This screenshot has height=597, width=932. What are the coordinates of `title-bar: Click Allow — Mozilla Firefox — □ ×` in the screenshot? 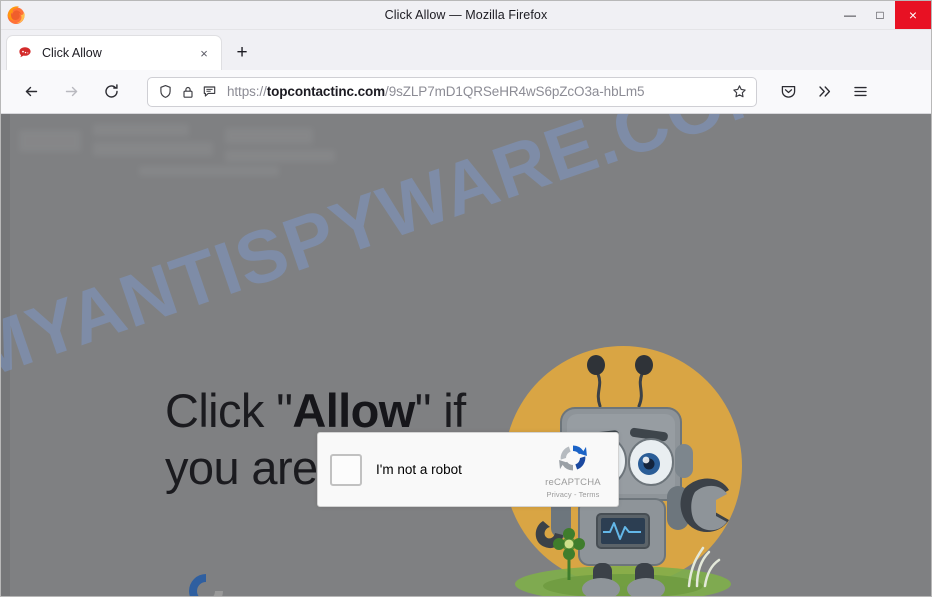 It's located at (466, 15).